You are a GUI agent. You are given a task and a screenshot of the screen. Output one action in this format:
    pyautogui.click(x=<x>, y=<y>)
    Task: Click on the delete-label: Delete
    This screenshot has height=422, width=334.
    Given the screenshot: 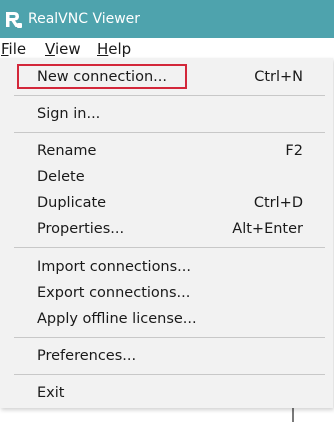 What is the action you would take?
    pyautogui.click(x=61, y=177)
    